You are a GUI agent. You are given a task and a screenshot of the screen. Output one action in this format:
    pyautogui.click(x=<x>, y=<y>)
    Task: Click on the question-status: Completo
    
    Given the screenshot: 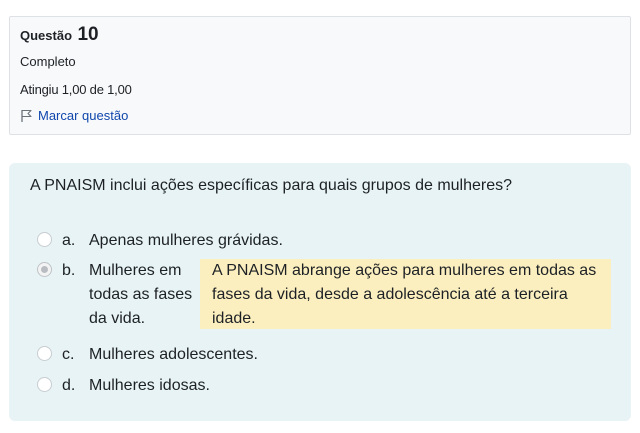 What is the action you would take?
    pyautogui.click(x=48, y=61)
    